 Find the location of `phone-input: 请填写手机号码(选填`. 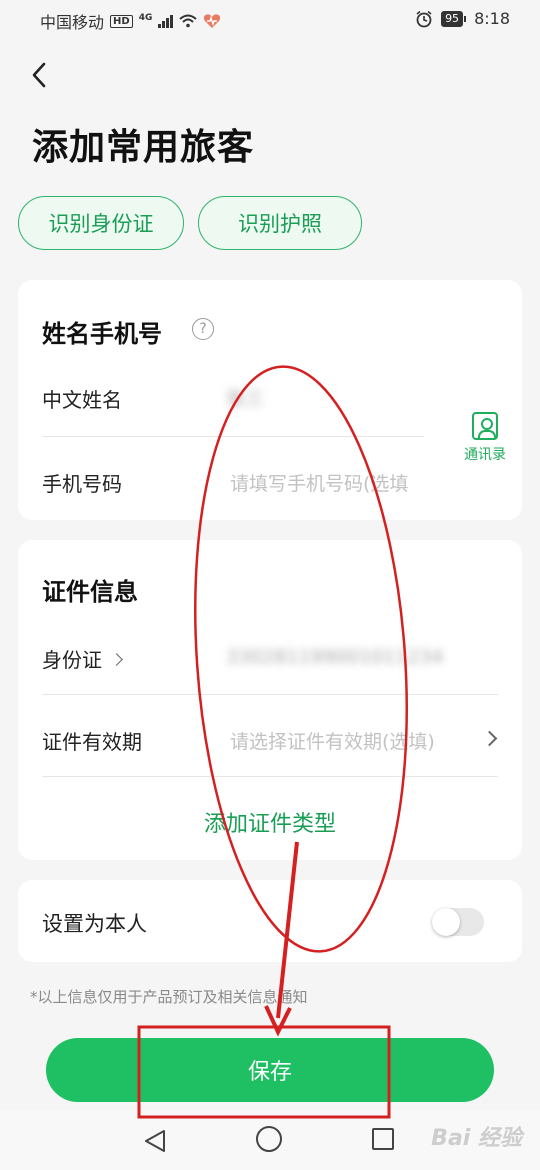

phone-input: 请填写手机号码(选填 is located at coordinates (328, 482).